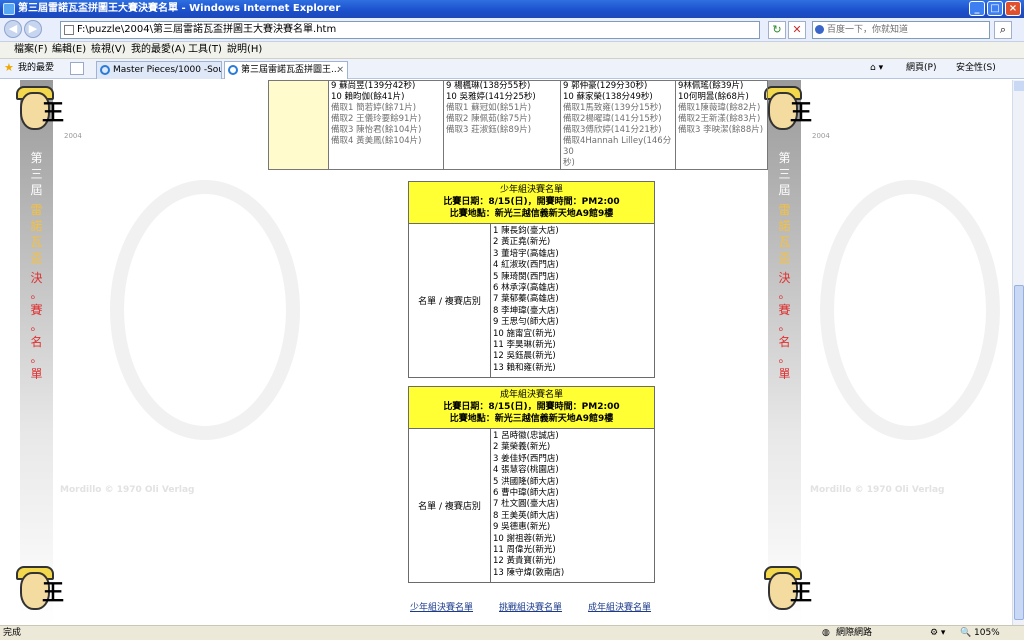  Describe the element at coordinates (531, 190) in the screenshot. I see `junior-title: 少年組決賽名單` at that location.